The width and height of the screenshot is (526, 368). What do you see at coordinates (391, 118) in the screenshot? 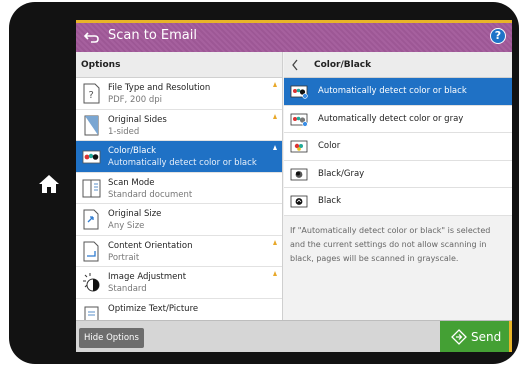
I see `choice-label: Automatically detect color or gray` at bounding box center [391, 118].